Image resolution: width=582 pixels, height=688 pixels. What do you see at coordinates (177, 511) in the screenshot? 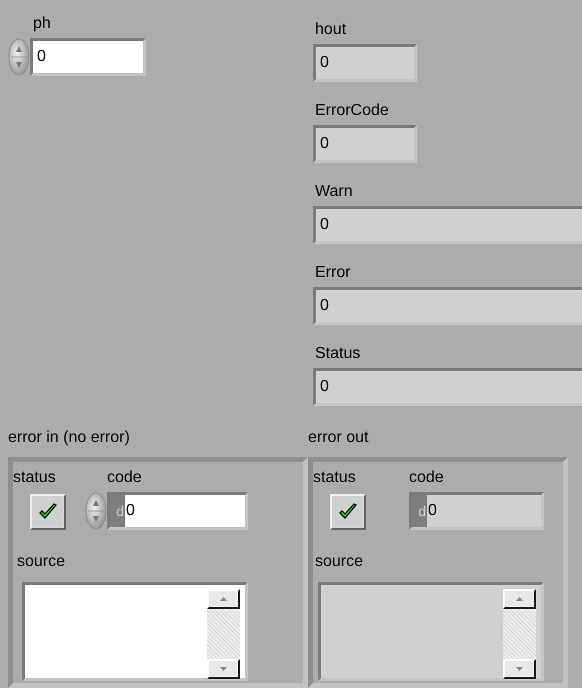
I see `code-field: d 0` at bounding box center [177, 511].